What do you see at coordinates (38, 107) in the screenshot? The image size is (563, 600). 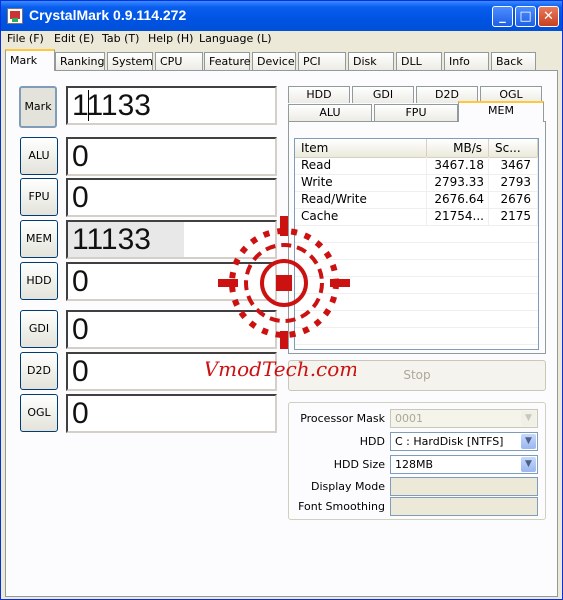 I see `mark-button: Mark` at bounding box center [38, 107].